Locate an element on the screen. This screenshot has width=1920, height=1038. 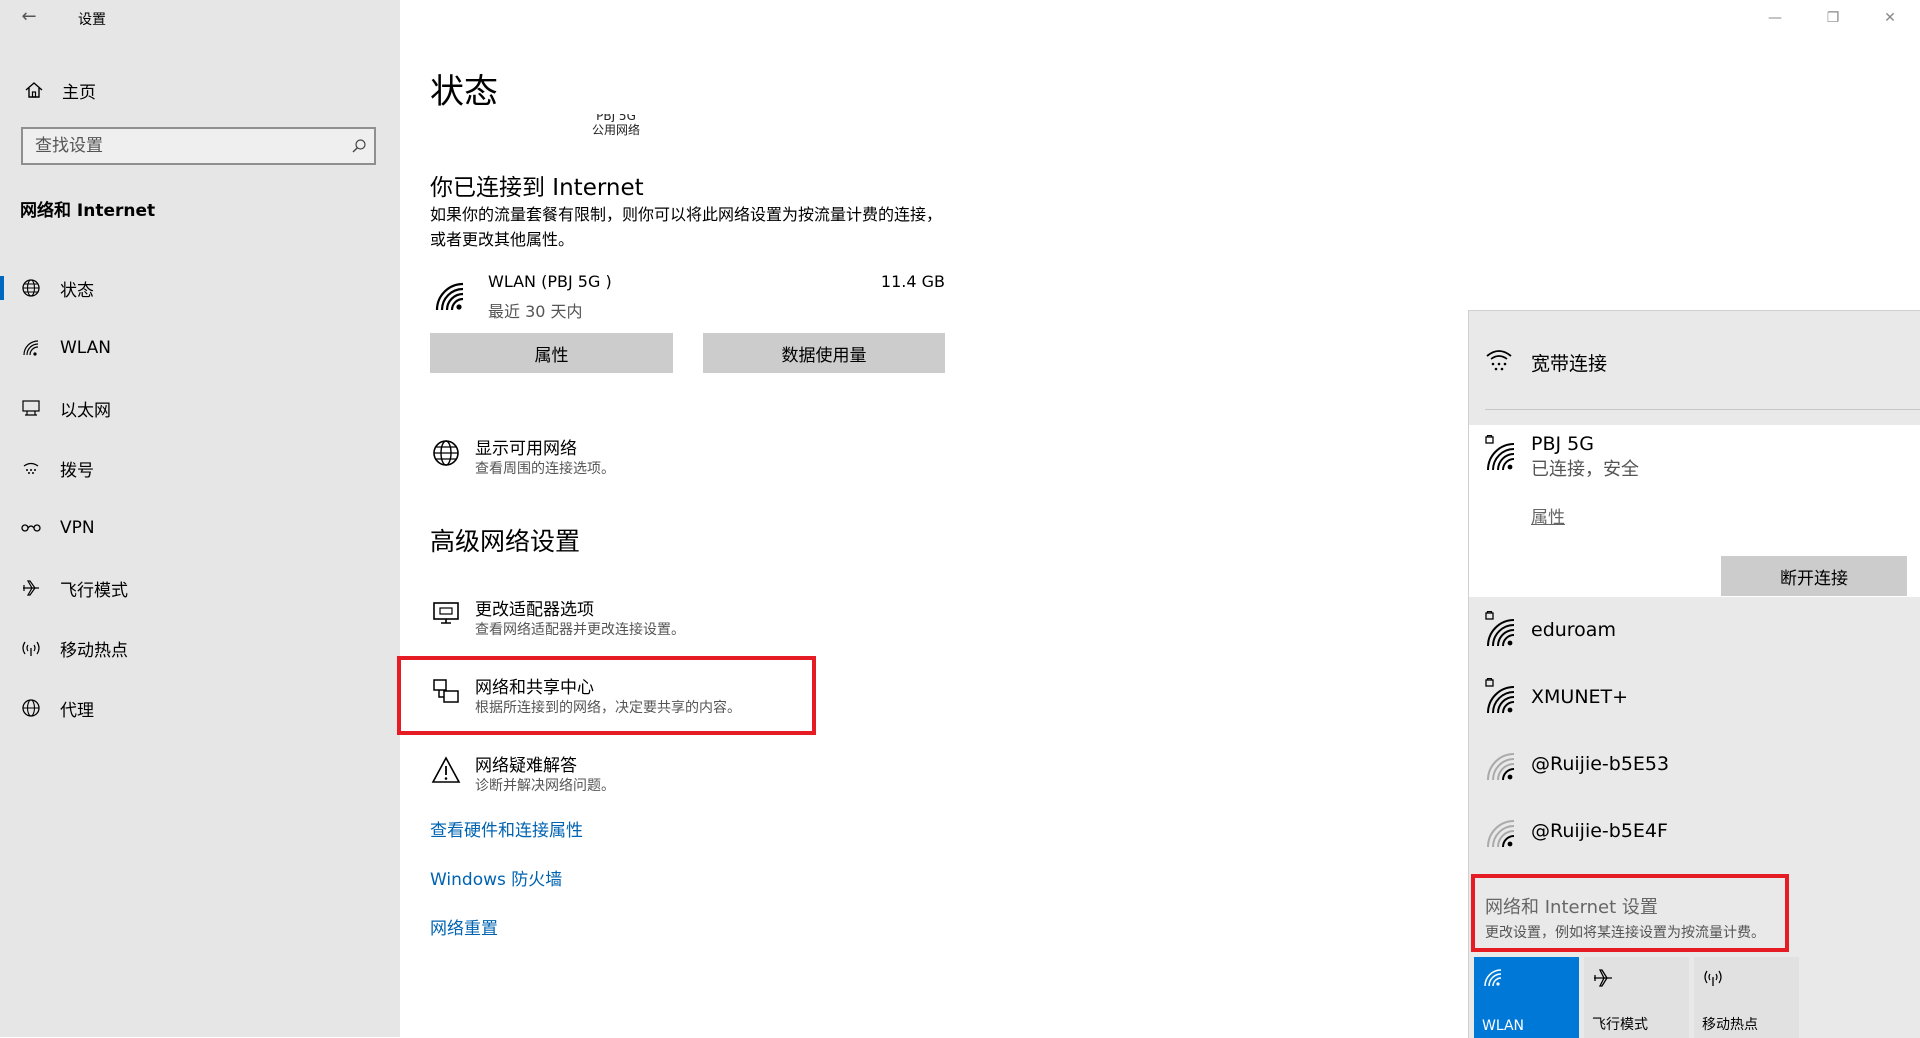
network-settings-sub: 更改设置，例如将某连接设置为按流量计费。 is located at coordinates (1625, 933).